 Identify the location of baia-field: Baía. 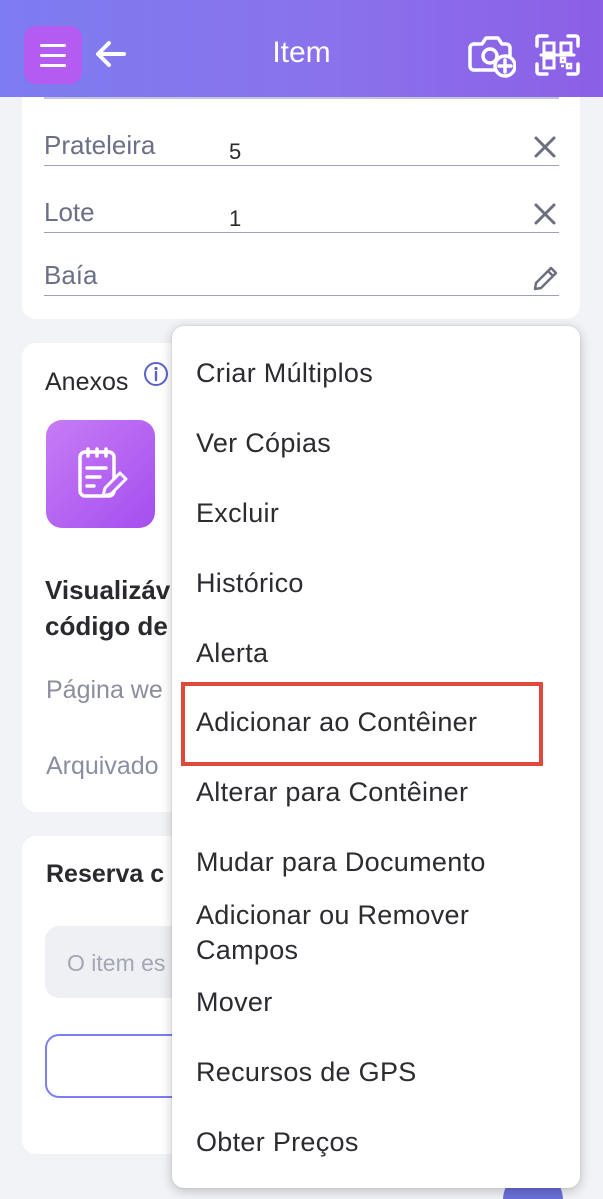
(301, 276).